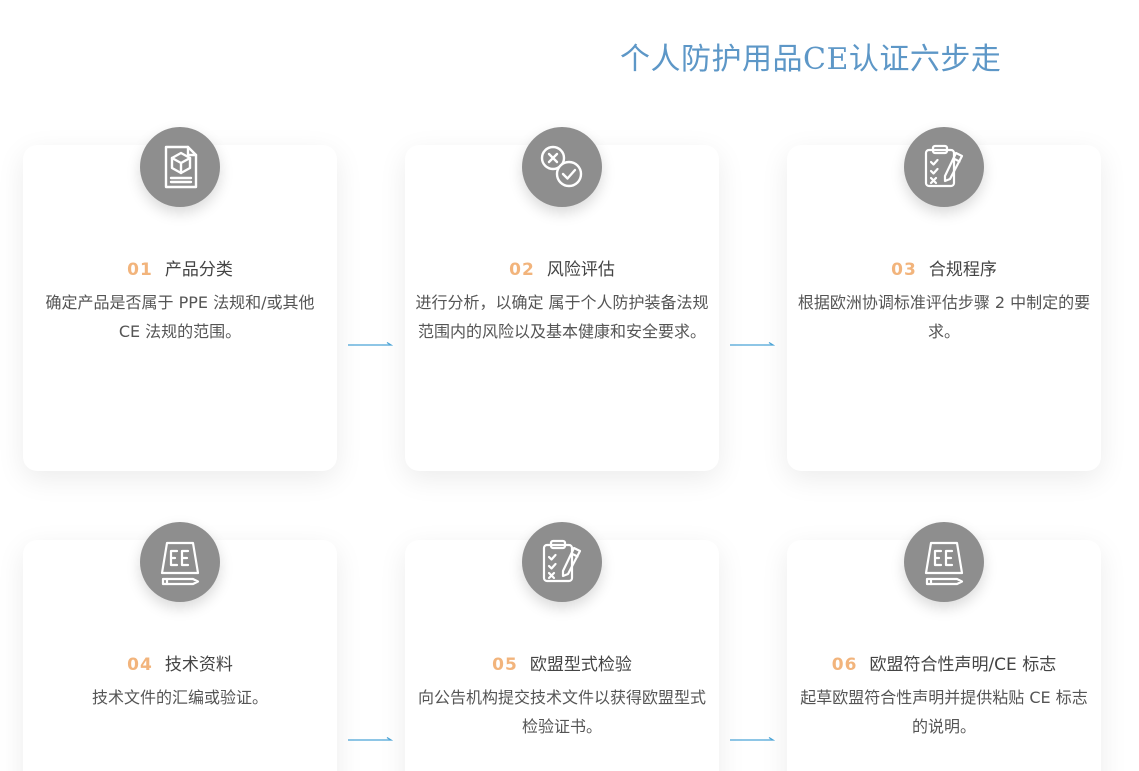 This screenshot has height=771, width=1139. What do you see at coordinates (505, 665) in the screenshot?
I see `step-number: 05` at bounding box center [505, 665].